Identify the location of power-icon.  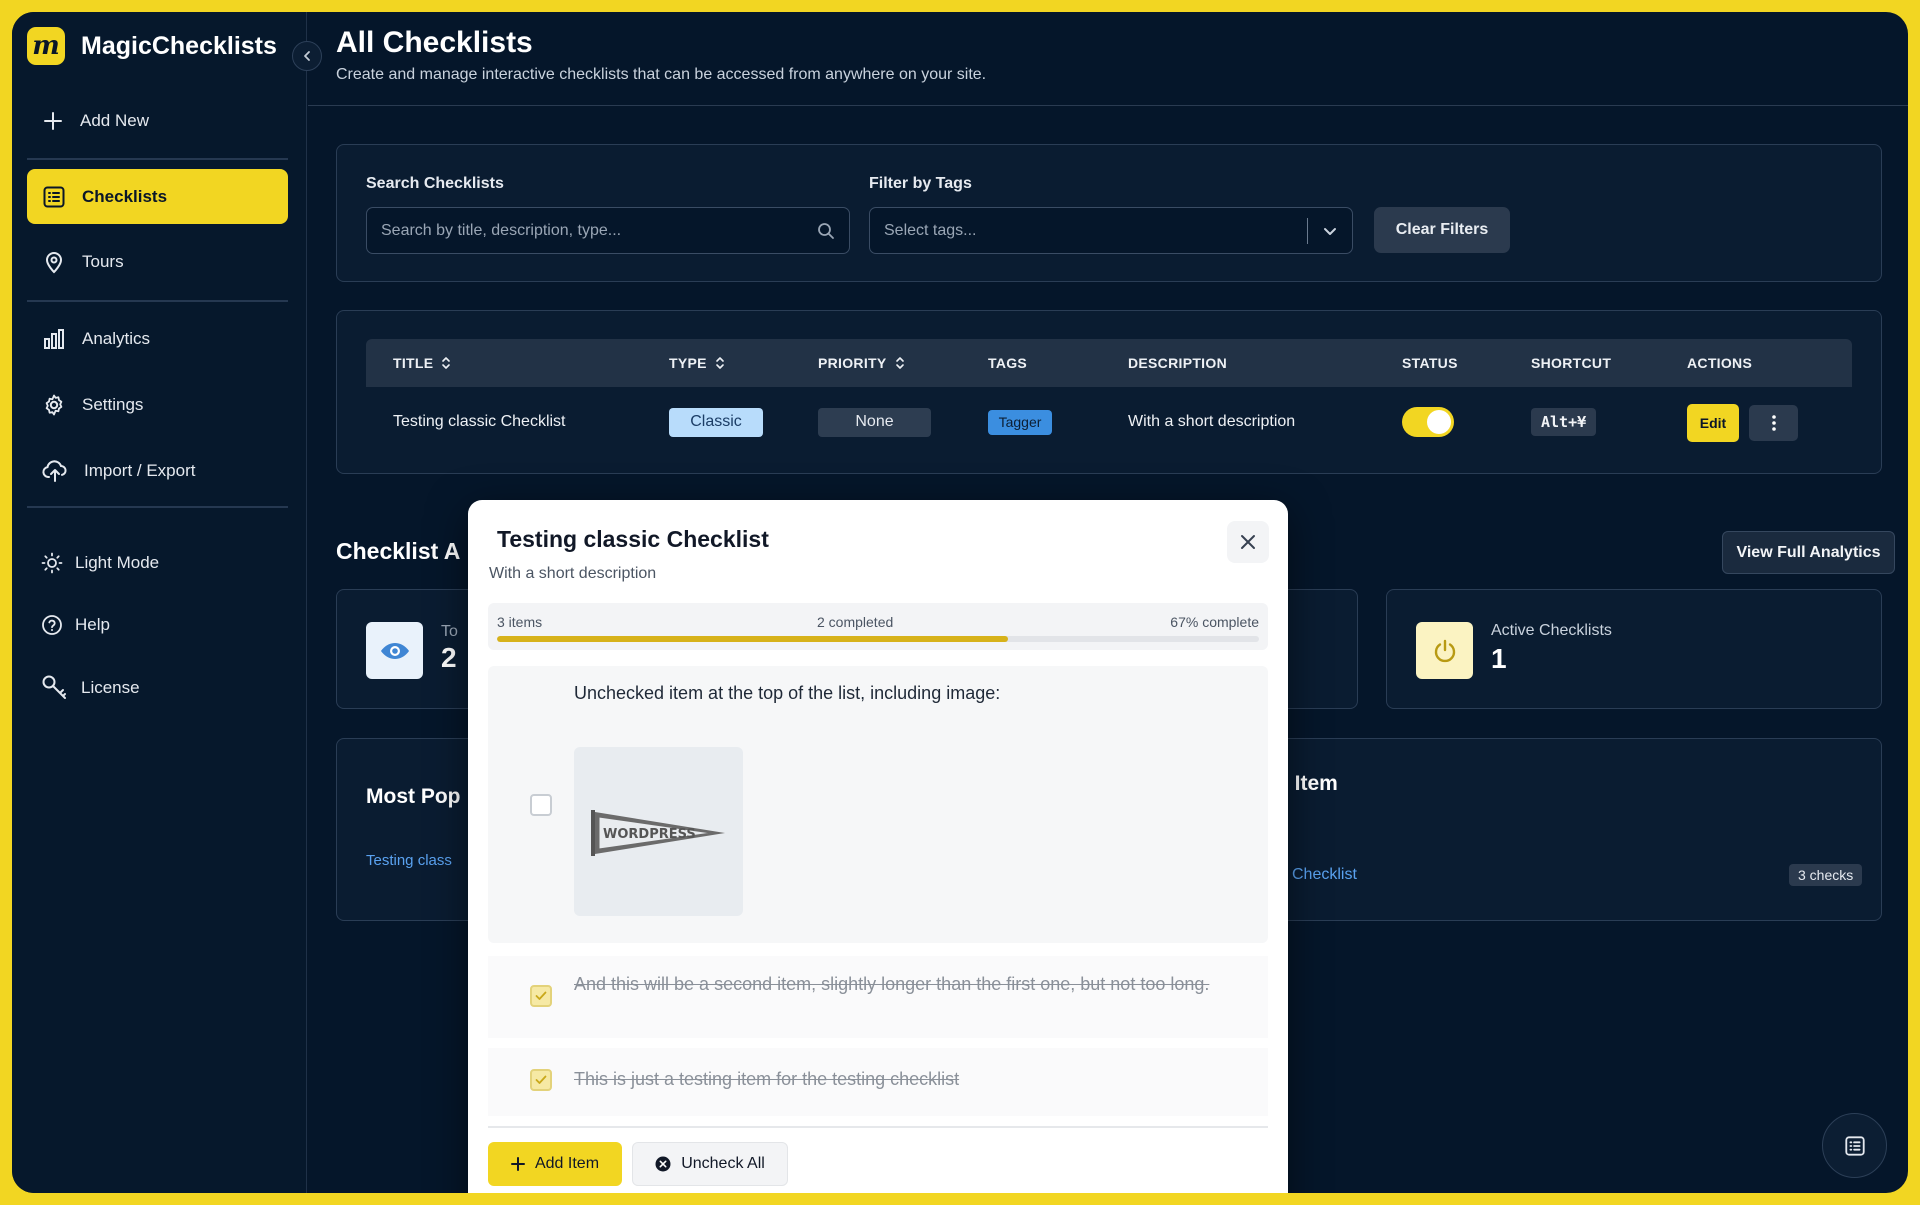
(1444, 650).